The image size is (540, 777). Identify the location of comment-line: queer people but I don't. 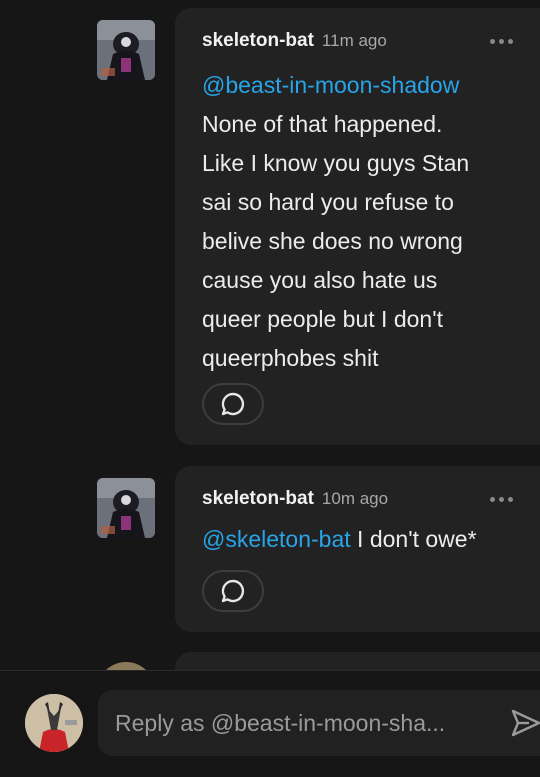
(322, 319).